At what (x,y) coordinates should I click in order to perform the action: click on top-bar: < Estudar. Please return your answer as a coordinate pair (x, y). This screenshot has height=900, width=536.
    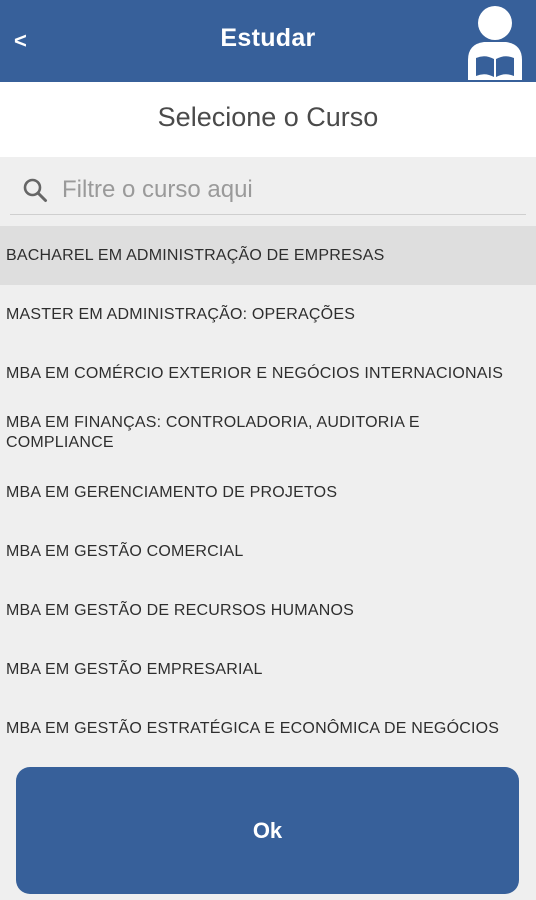
    Looking at the image, I should click on (268, 41).